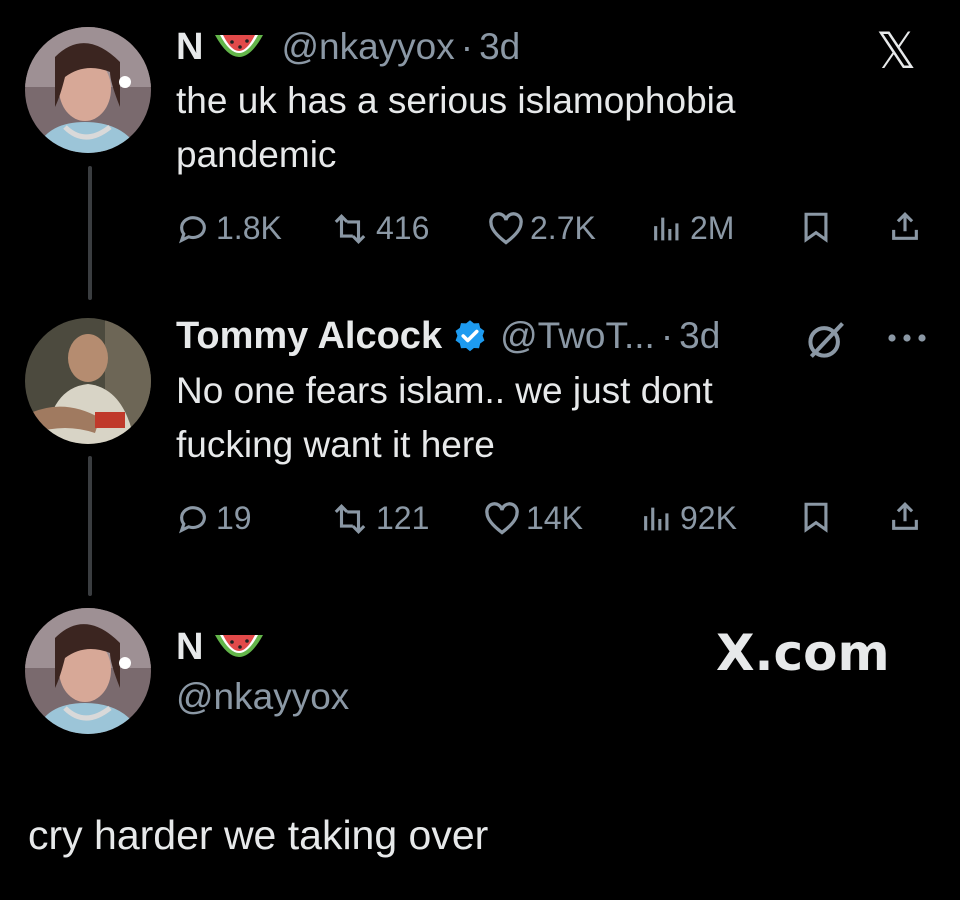 This screenshot has width=960, height=900. I want to click on tweet-text-line: the uk has a serious islamophobia, so click(456, 100).